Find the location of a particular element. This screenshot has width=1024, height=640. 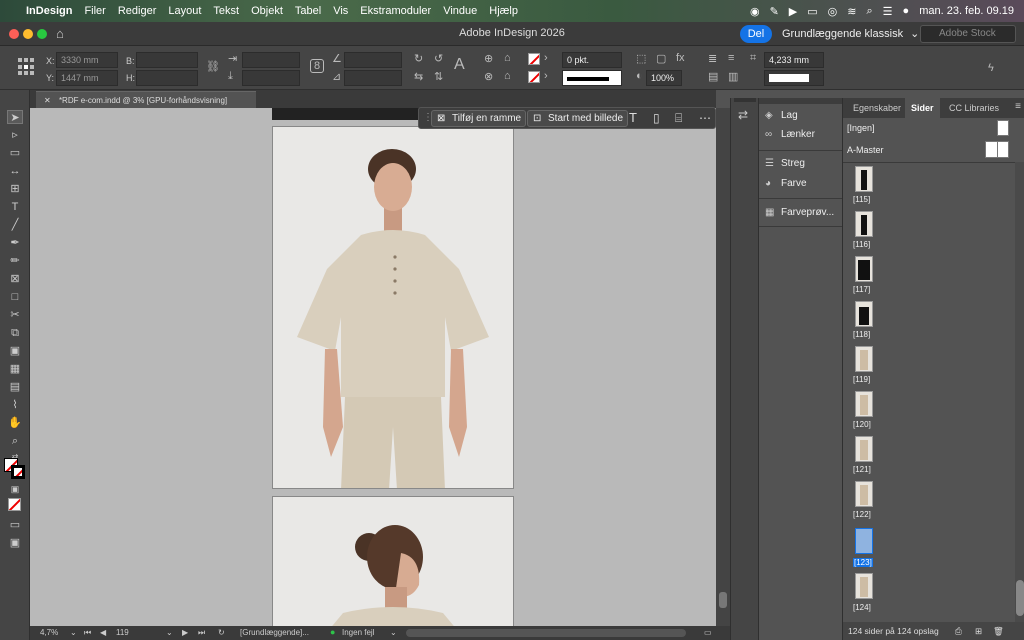

menu-ekstramoduler: Ekstramoduler is located at coordinates (395, 11).